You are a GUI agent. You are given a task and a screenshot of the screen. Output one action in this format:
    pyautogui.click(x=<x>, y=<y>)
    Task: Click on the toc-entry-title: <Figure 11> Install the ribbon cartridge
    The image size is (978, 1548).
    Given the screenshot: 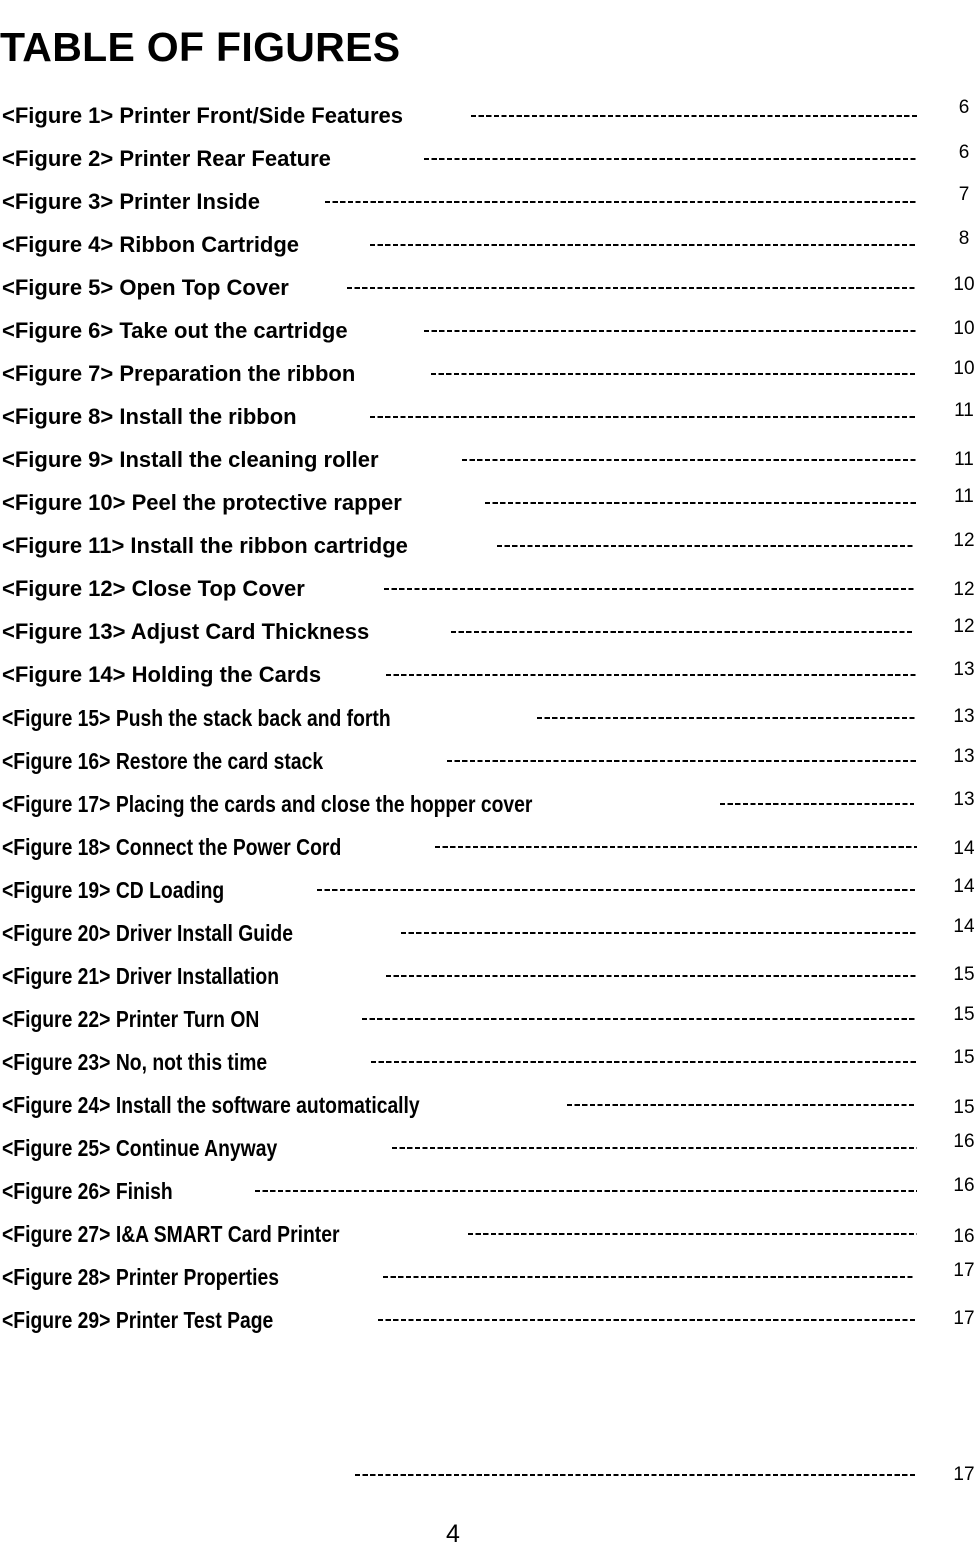 What is the action you would take?
    pyautogui.click(x=205, y=545)
    